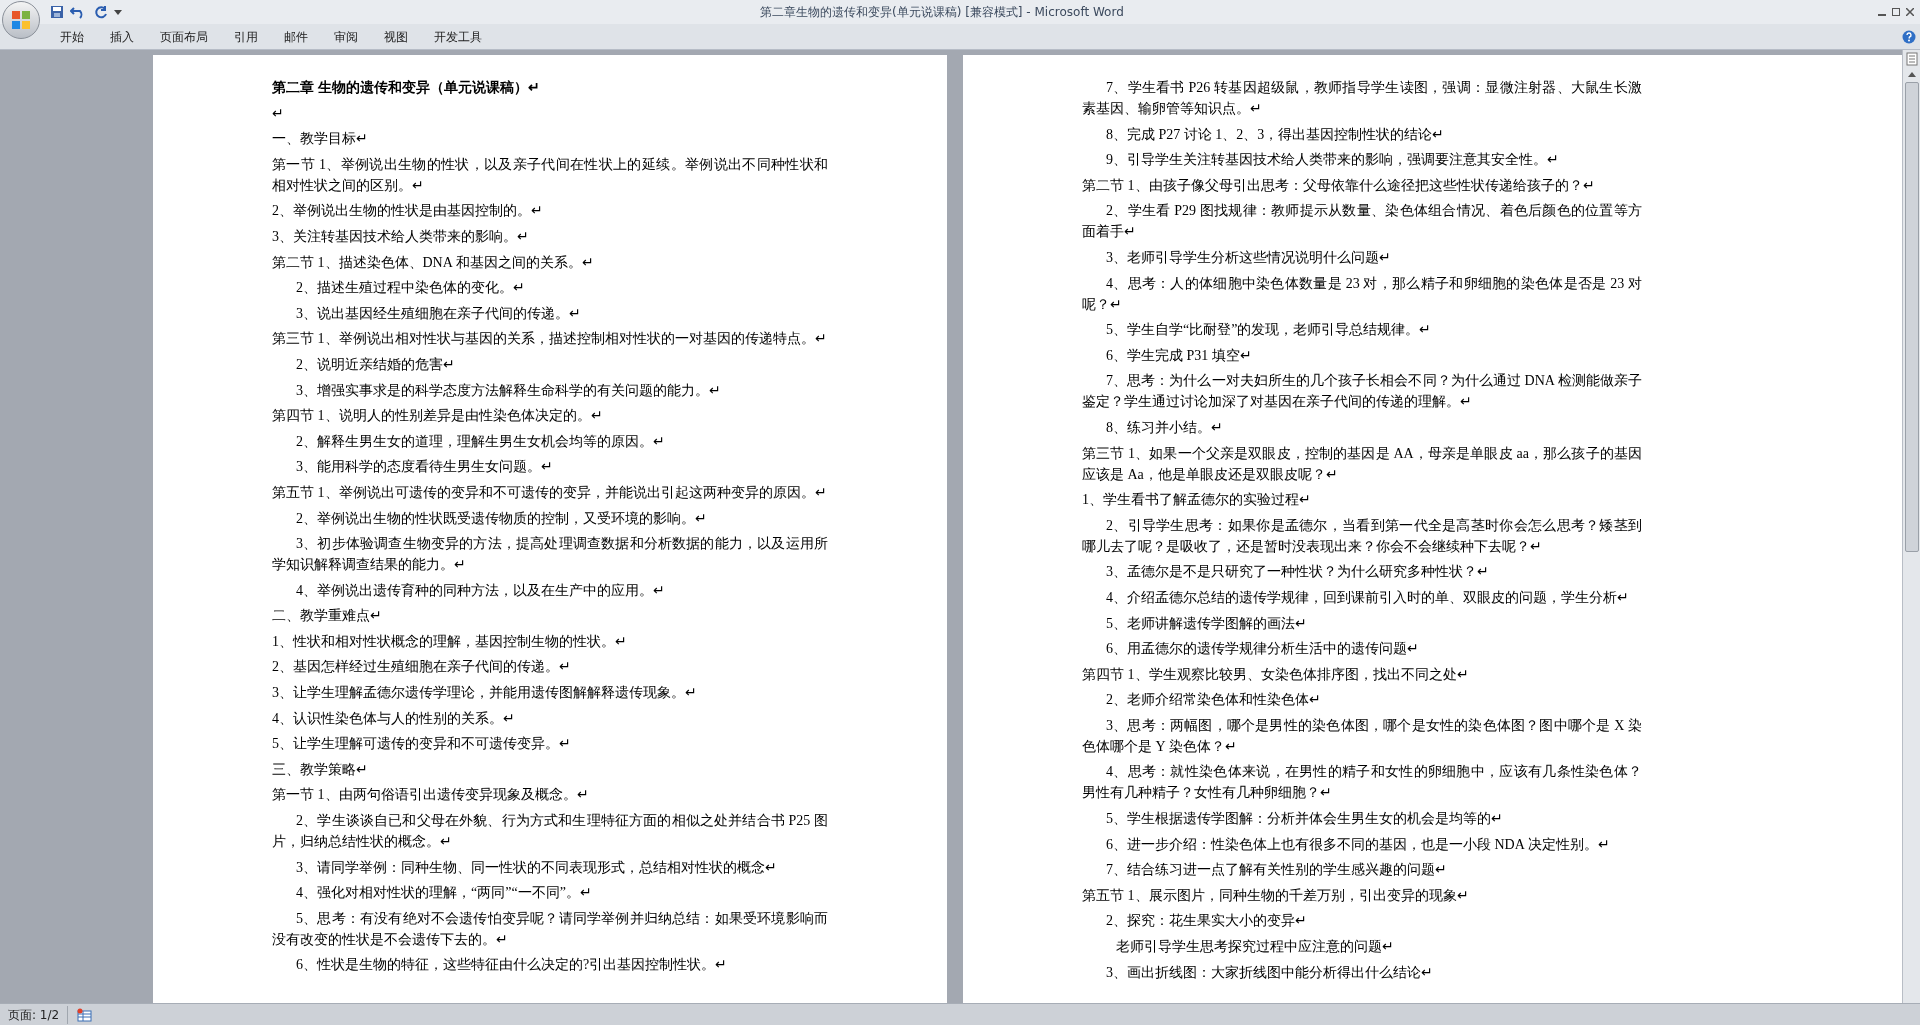 The image size is (1920, 1025). What do you see at coordinates (1213, 700) in the screenshot?
I see `paragraph: 2、老师介绍常染色体和性染色体↵` at bounding box center [1213, 700].